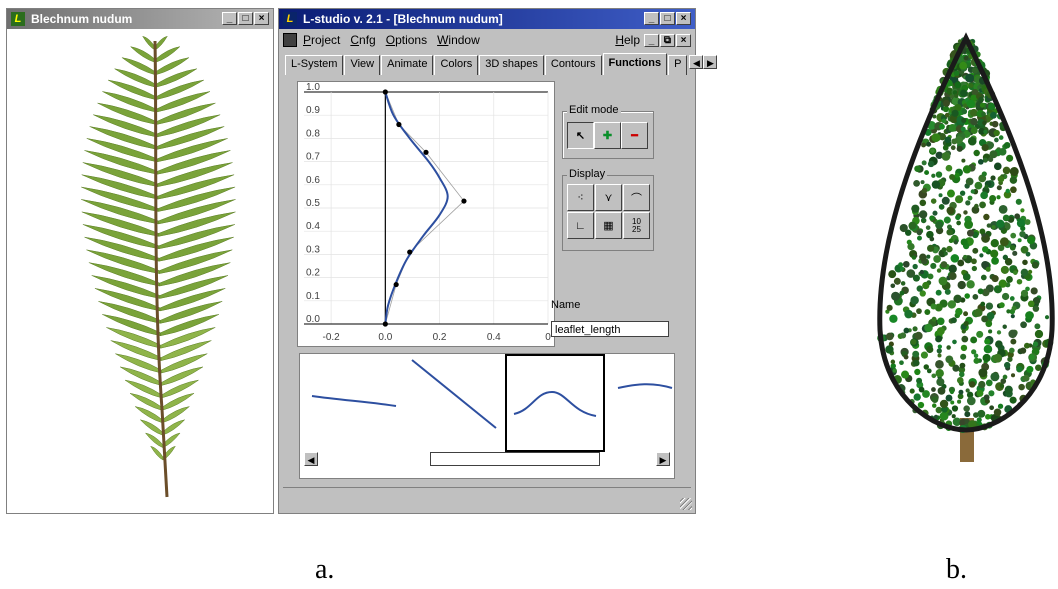 The width and height of the screenshot is (1058, 589). Describe the element at coordinates (407, 65) in the screenshot. I see `tab-animate: Animate` at that location.